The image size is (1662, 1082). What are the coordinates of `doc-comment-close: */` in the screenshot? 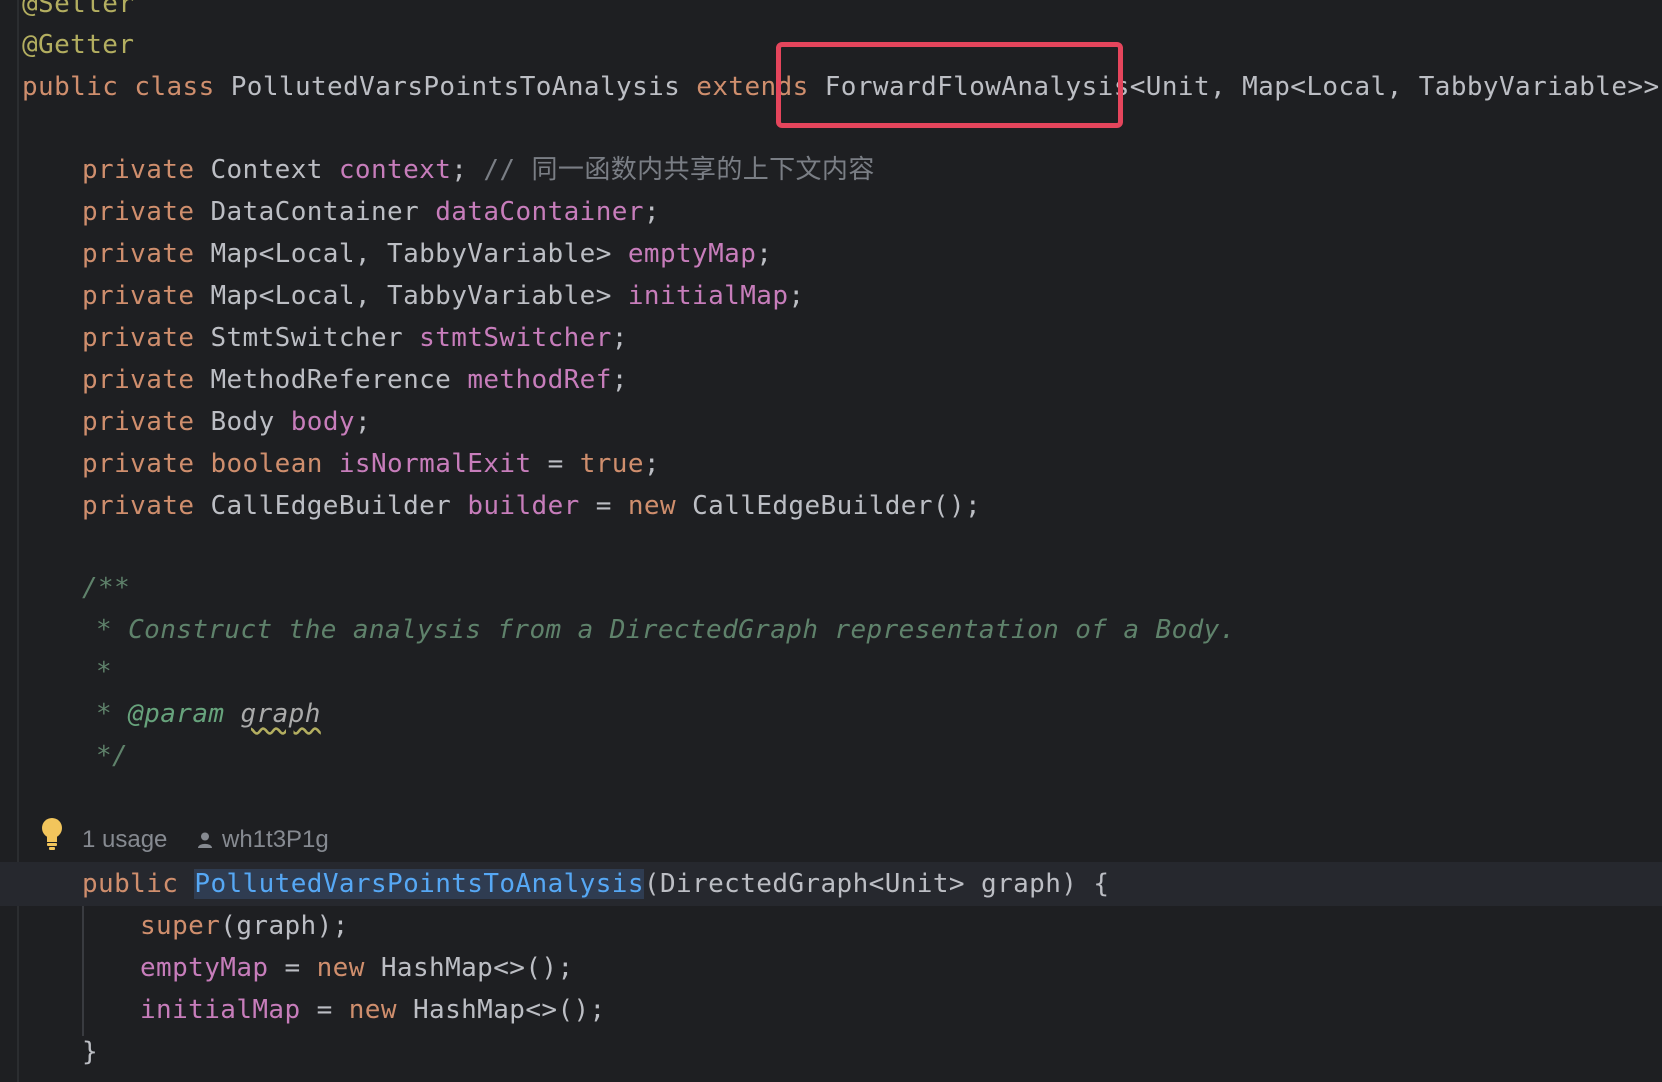 It's located at (112, 756).